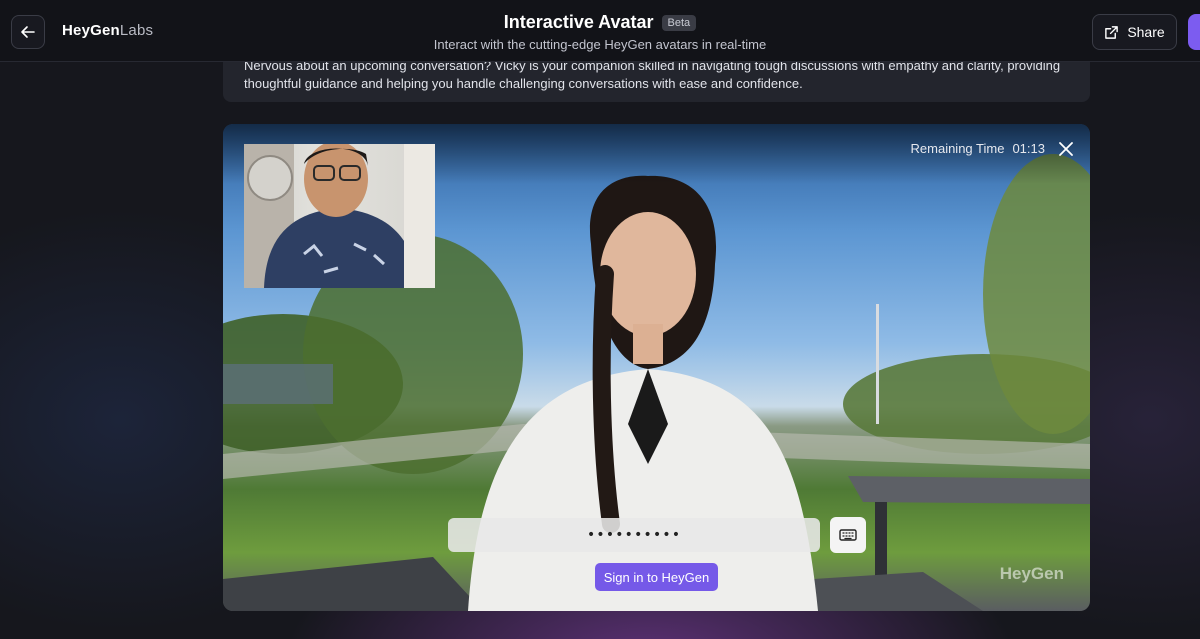 This screenshot has height=639, width=1200. I want to click on sign-in-button: Sign in to HeyGen, so click(656, 577).